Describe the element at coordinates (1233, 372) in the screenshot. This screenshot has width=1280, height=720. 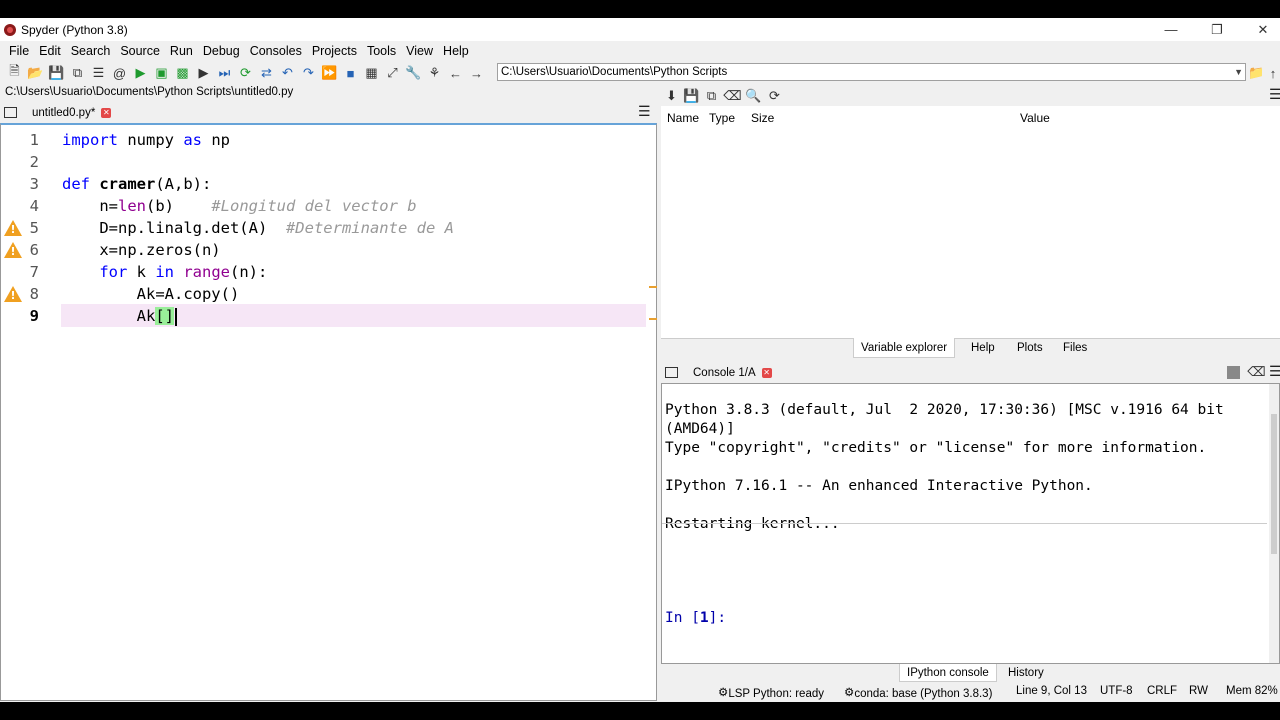
I see `interrupt-kernel-icon` at that location.